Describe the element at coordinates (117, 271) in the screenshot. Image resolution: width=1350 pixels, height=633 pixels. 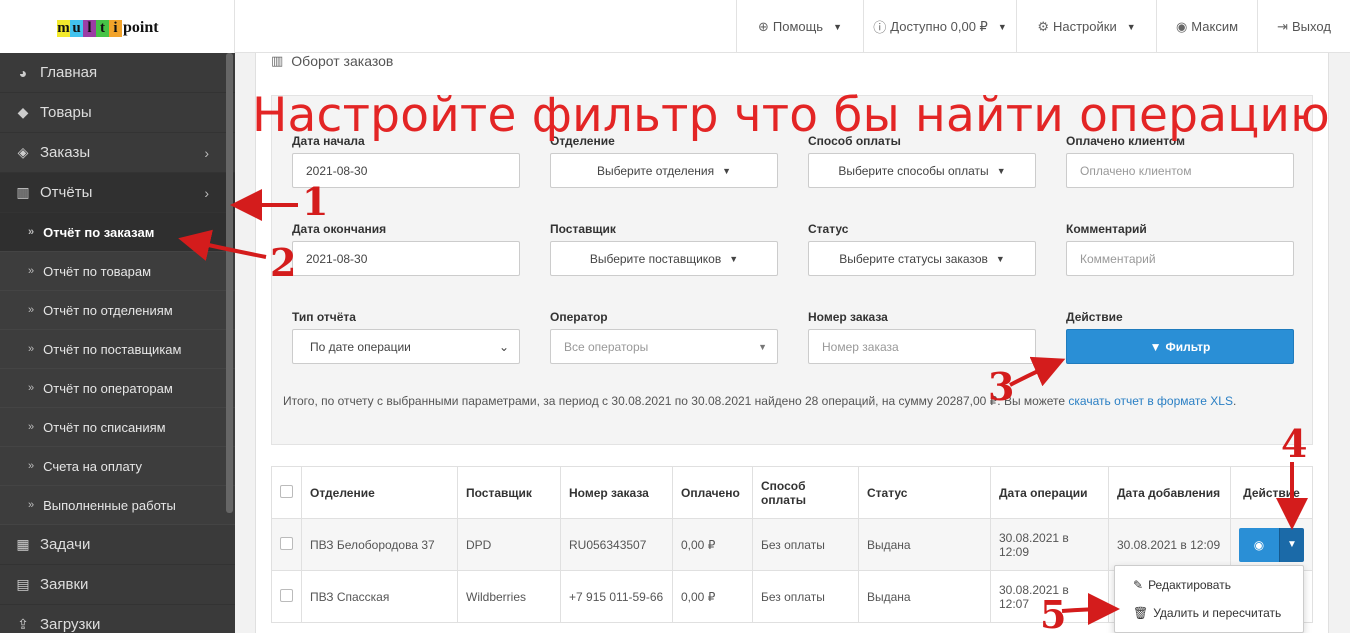
I see `sidebar-sub-goods-report: » Отчёт по товарам` at that location.